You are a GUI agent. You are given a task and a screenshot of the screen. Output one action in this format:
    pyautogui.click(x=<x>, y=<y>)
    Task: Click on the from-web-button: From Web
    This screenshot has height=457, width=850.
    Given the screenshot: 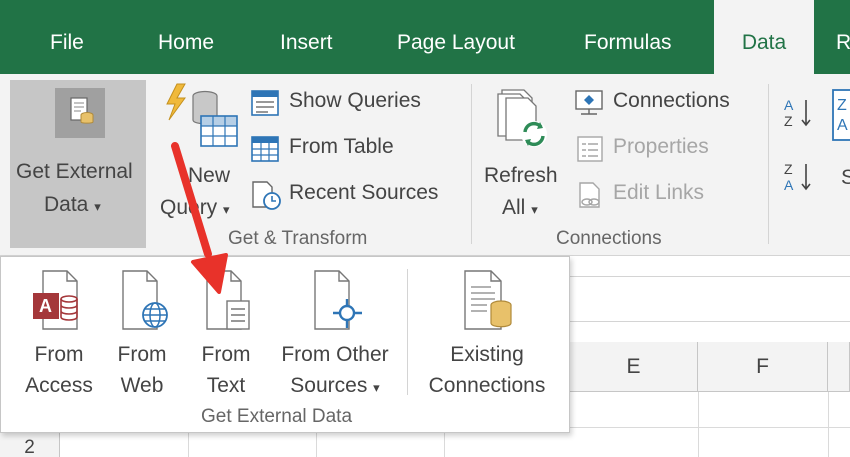 What is the action you would take?
    pyautogui.click(x=142, y=333)
    